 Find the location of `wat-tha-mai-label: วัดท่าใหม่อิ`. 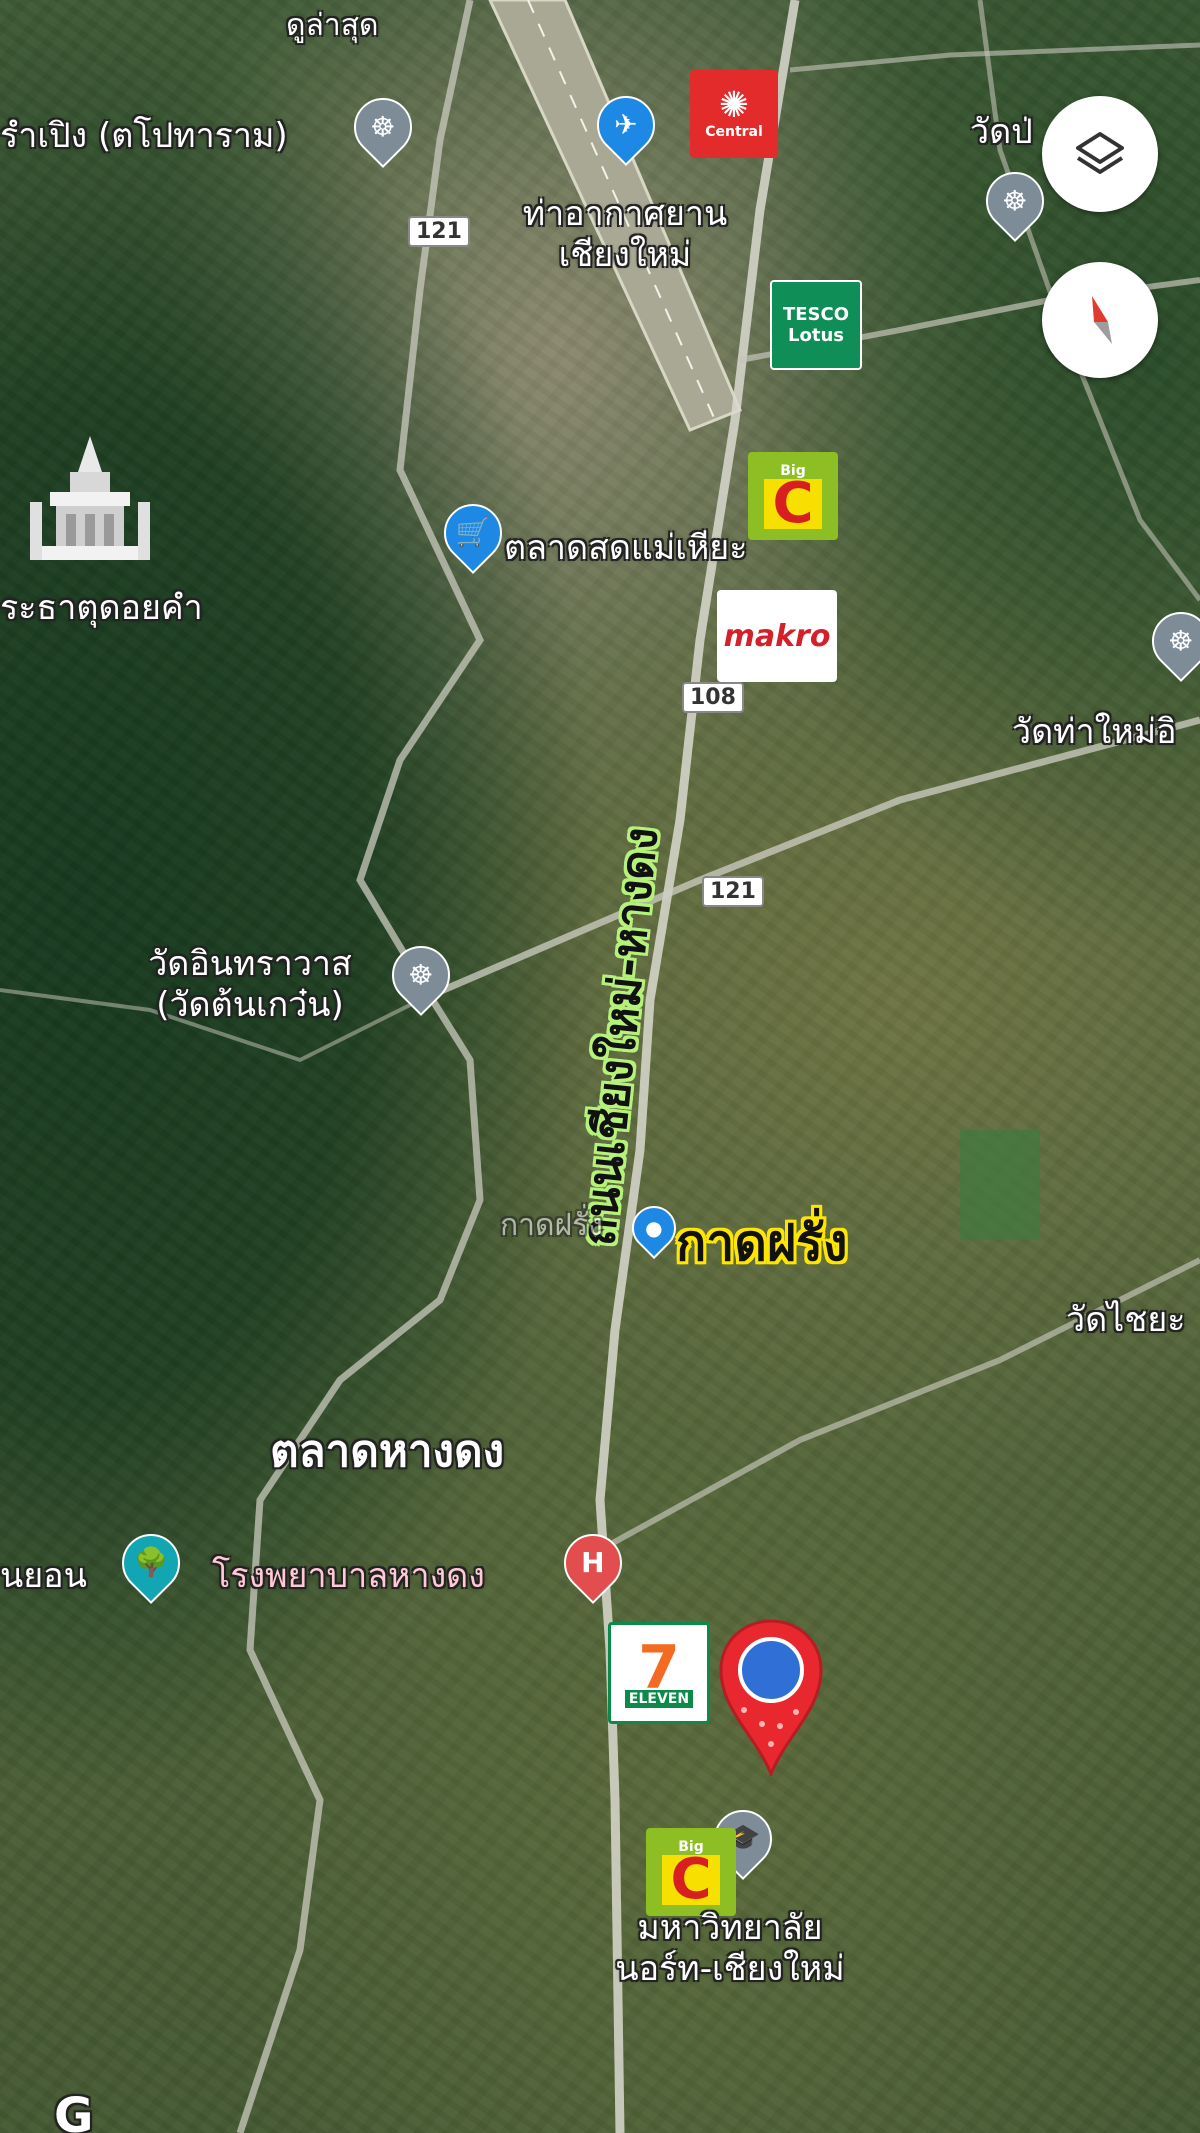

wat-tha-mai-label: วัดท่าใหม่อิ is located at coordinates (1094, 732).